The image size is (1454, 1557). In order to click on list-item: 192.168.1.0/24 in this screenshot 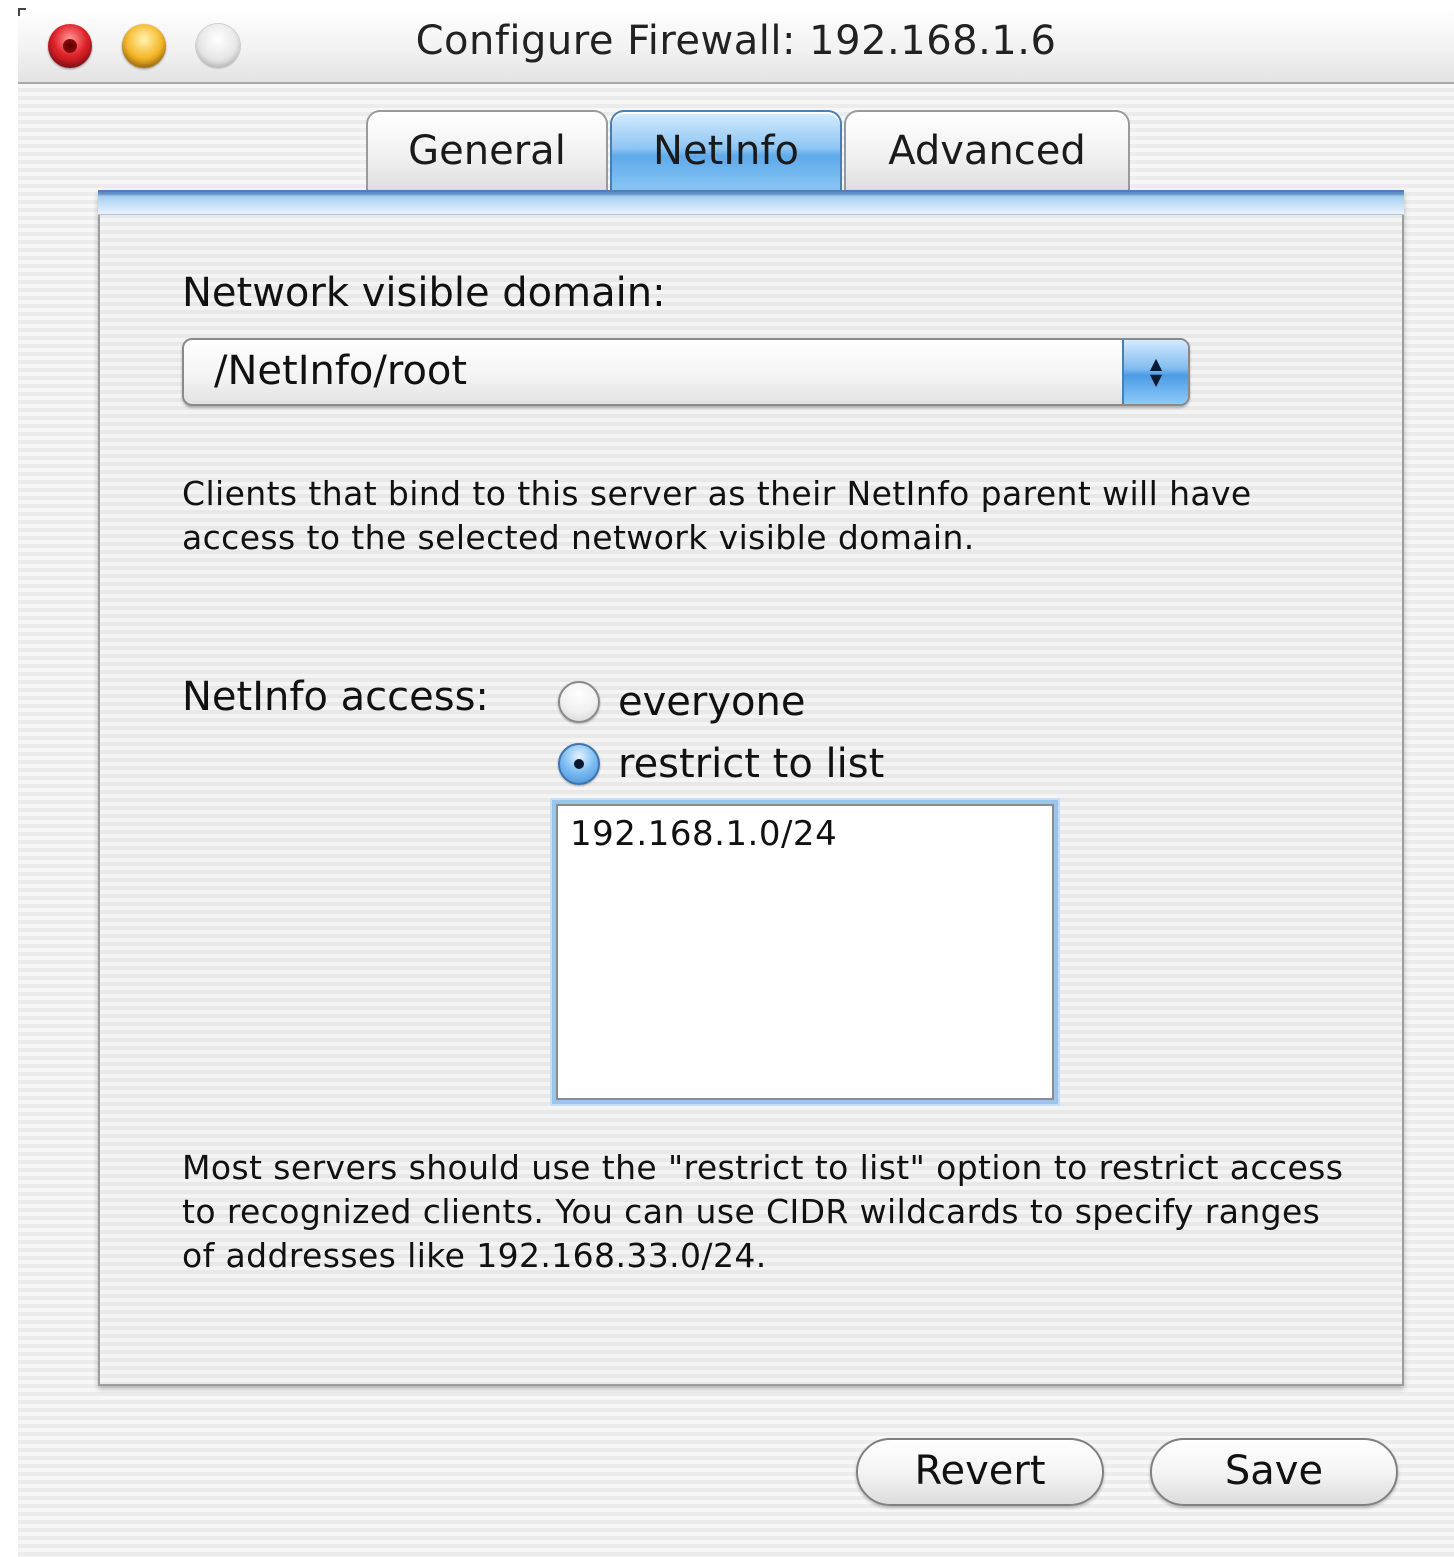, I will do `click(703, 834)`.